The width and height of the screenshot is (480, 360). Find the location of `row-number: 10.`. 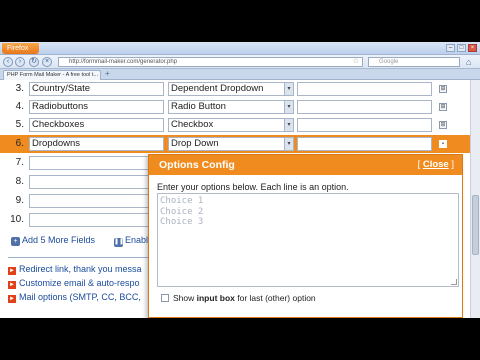

row-number: 10. is located at coordinates (17, 219).